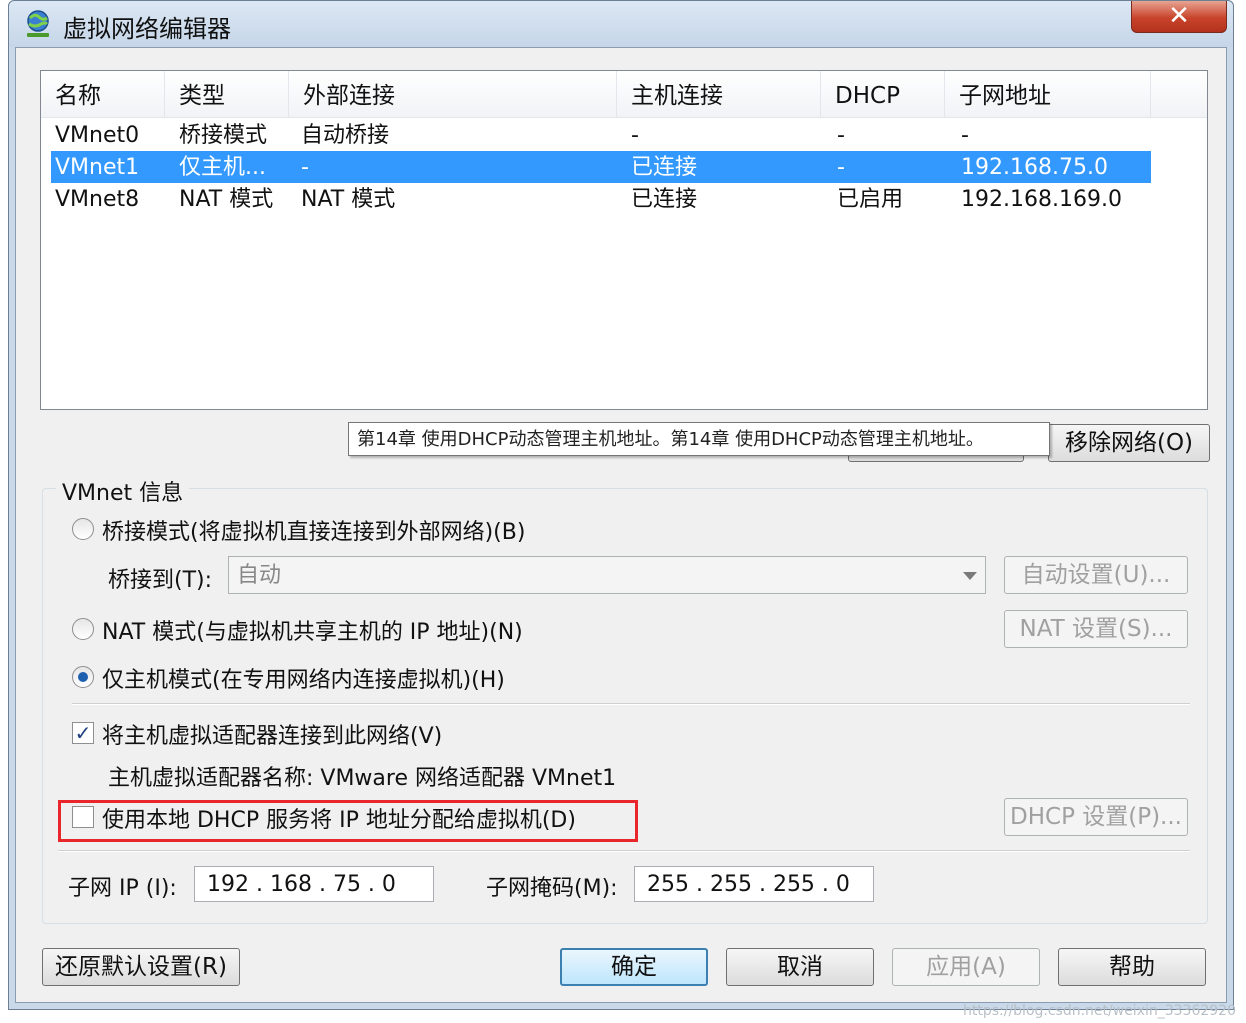 The height and width of the screenshot is (1023, 1246). Describe the element at coordinates (345, 135) in the screenshot. I see `cell-external: 自动桥接` at that location.